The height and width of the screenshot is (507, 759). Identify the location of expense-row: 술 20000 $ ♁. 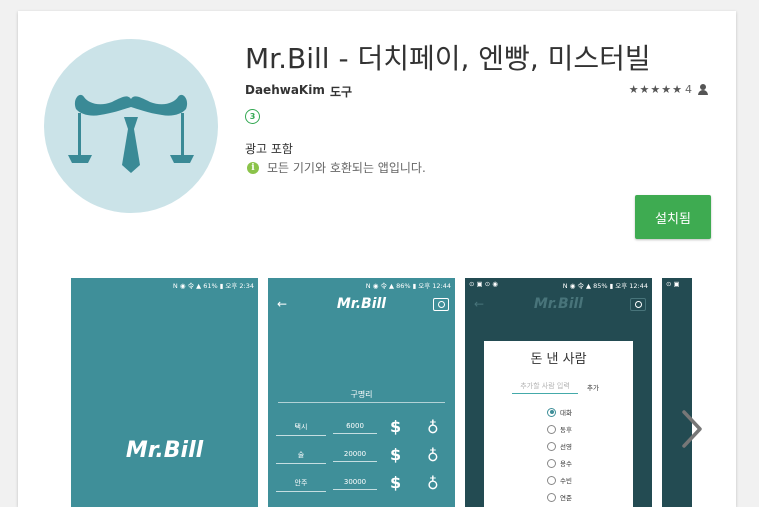
(361, 456).